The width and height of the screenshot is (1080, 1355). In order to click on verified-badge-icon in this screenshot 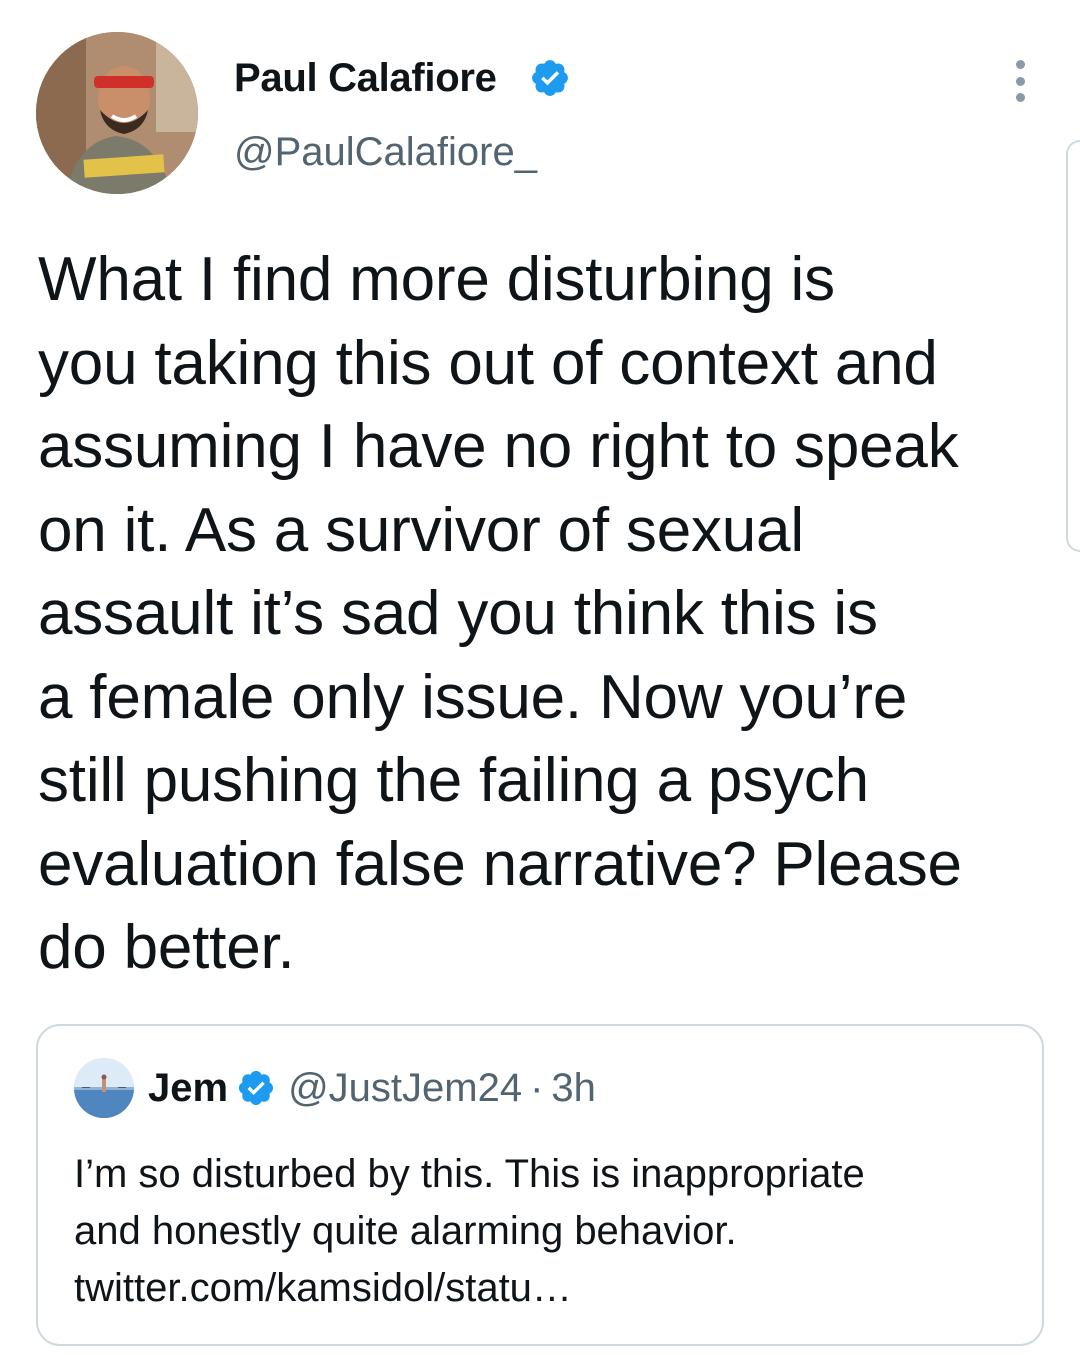, I will do `click(550, 78)`.